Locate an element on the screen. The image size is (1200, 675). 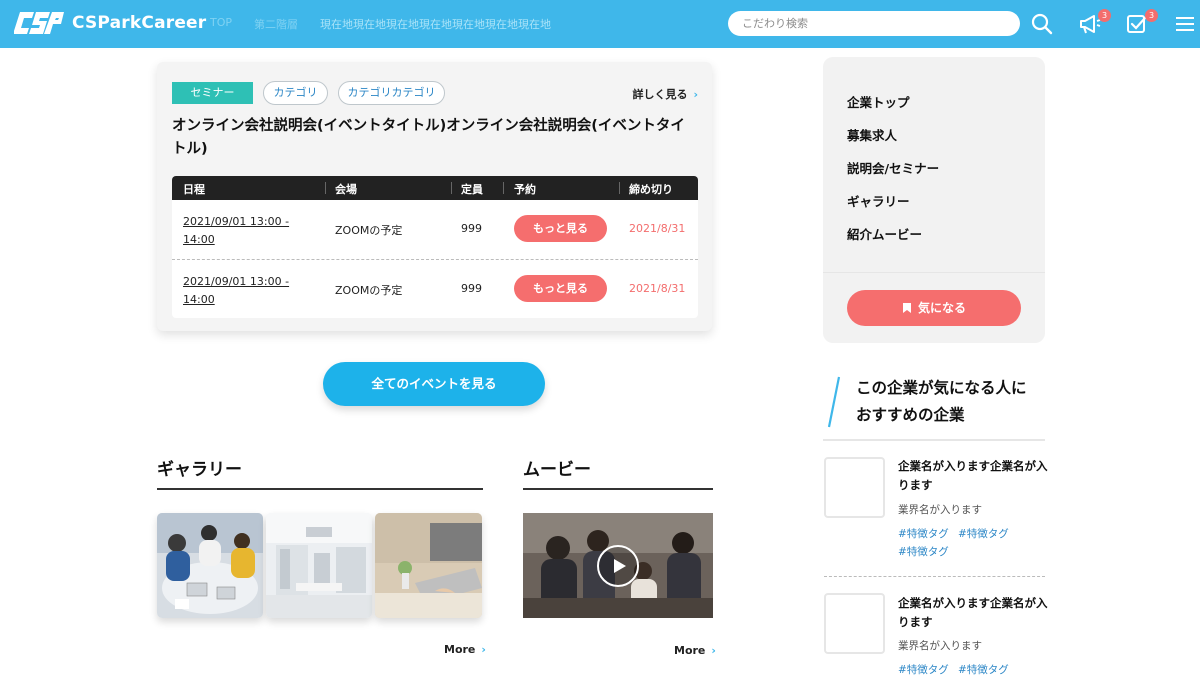
play-icon is located at coordinates (618, 566).